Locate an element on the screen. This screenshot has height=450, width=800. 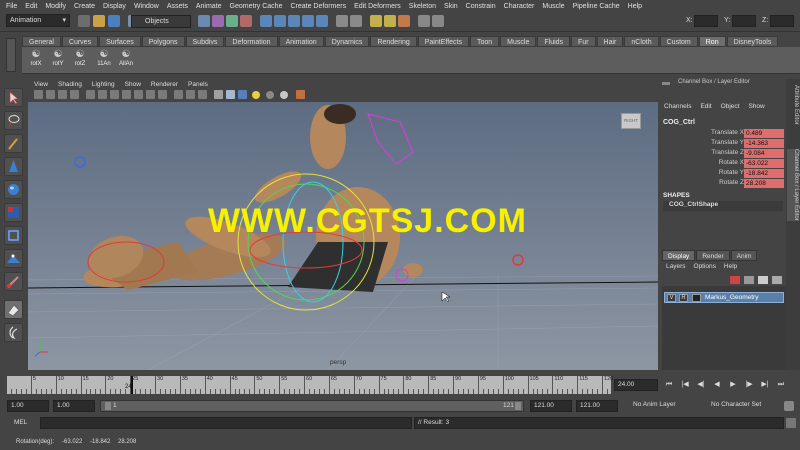
menu-skeleton: Skeleton is located at coordinates (422, 6).